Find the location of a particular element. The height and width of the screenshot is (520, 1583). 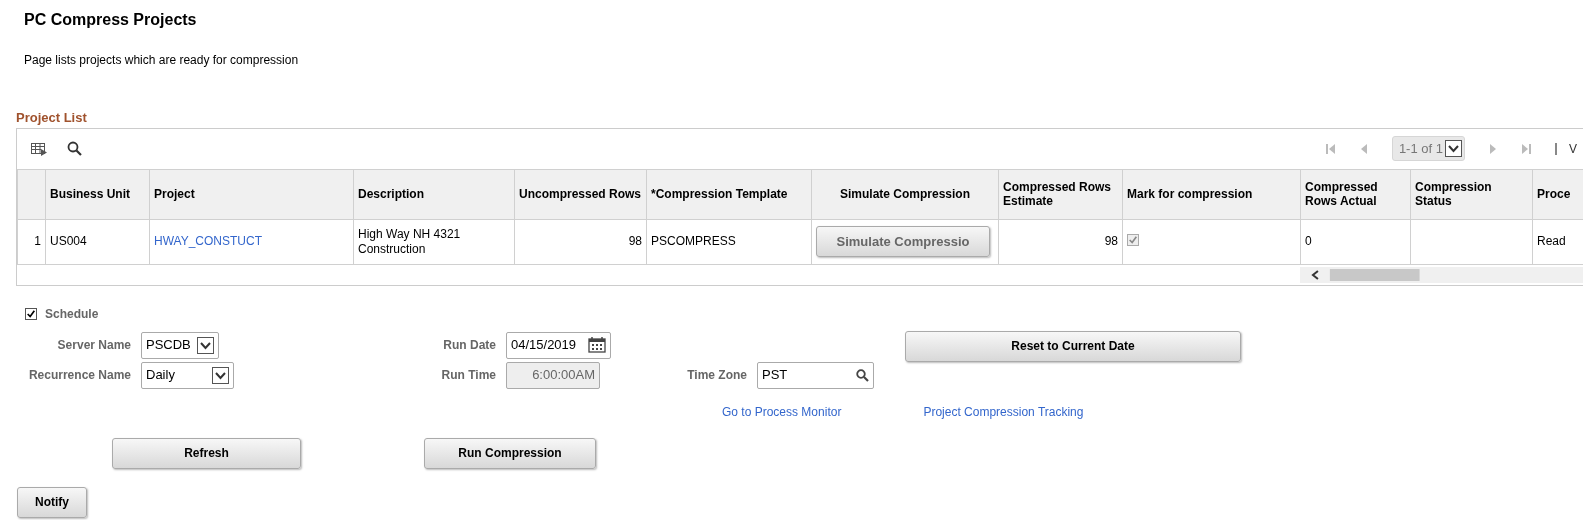

table-cell: High Way NH 4321 Construction is located at coordinates (434, 241).